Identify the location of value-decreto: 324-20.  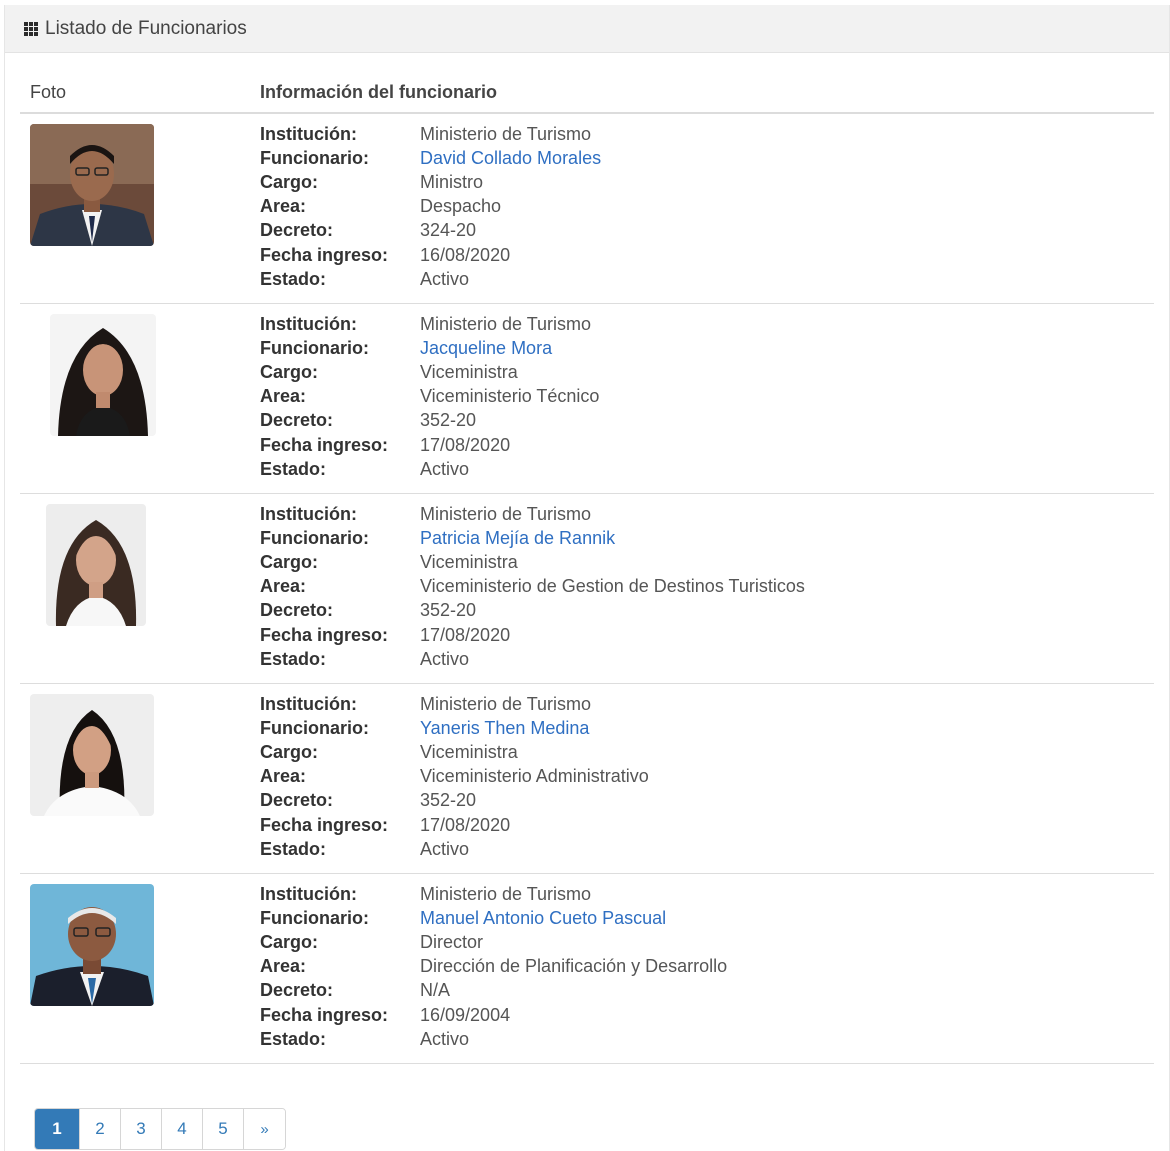
(448, 230).